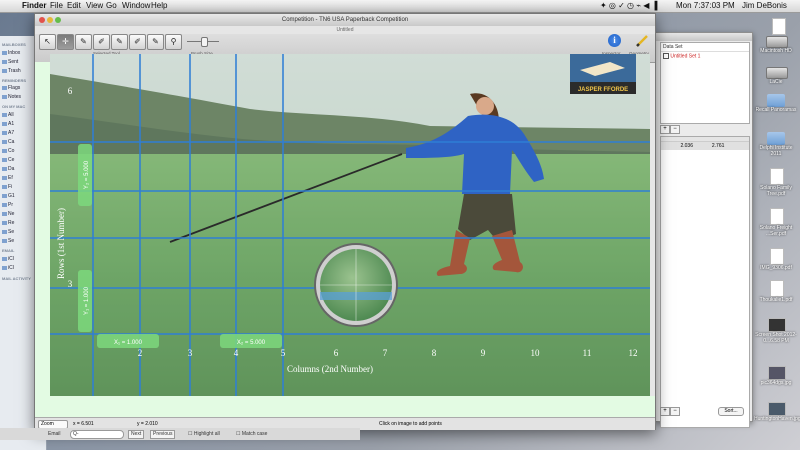  Describe the element at coordinates (97, 434) in the screenshot. I see `find-search-input: Q-` at that location.